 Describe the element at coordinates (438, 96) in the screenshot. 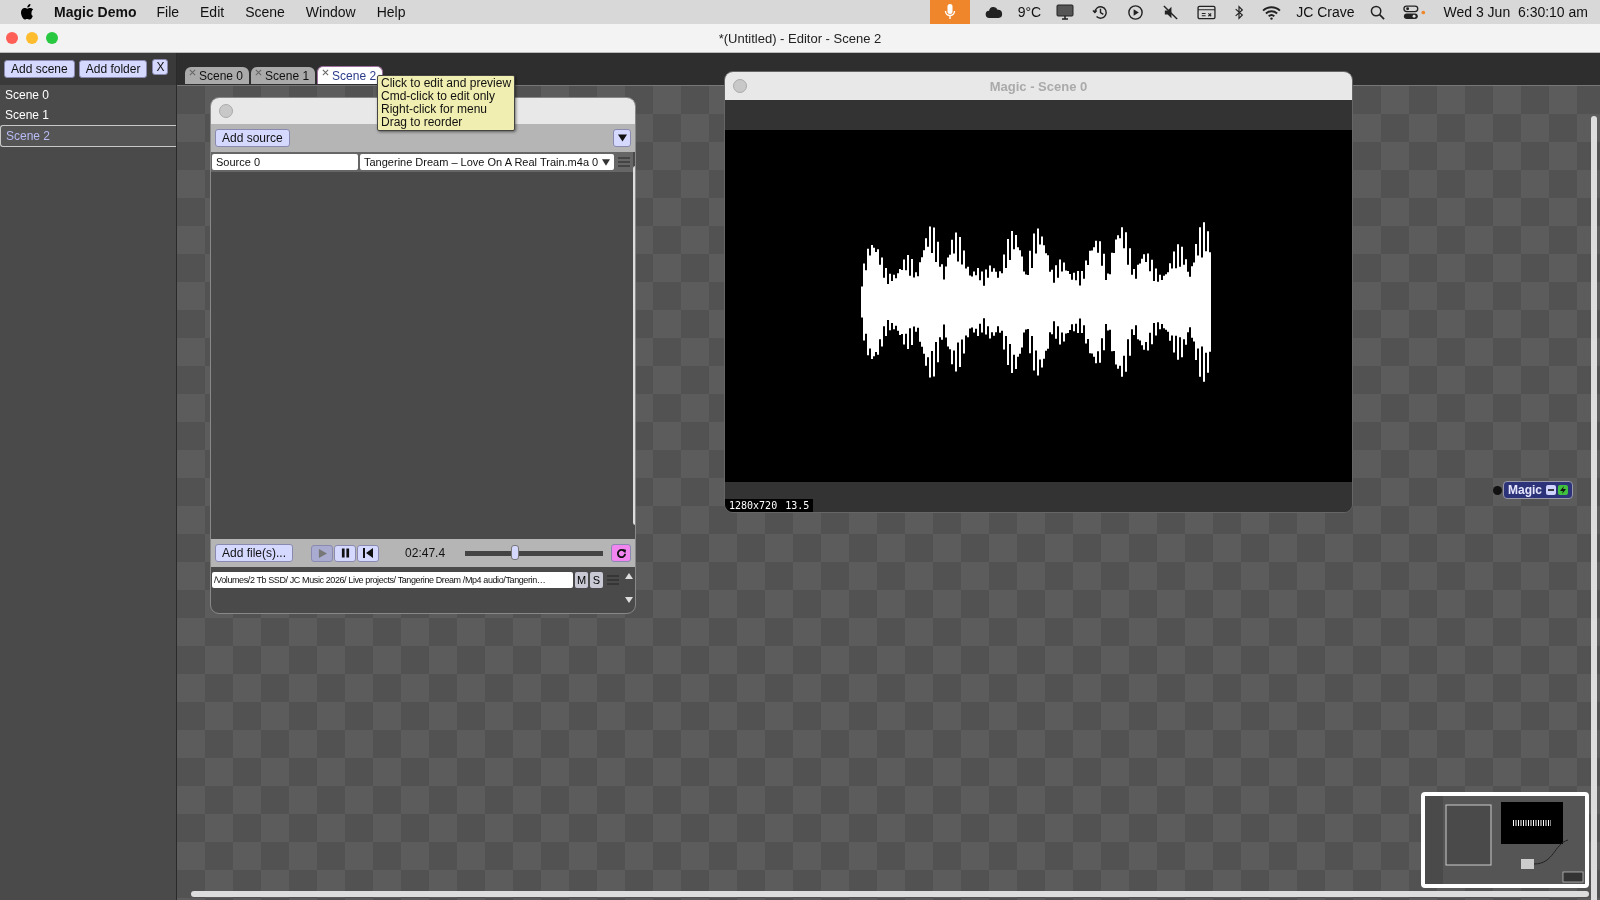

I see `tooltip-line: Cmd-click to edit only` at that location.